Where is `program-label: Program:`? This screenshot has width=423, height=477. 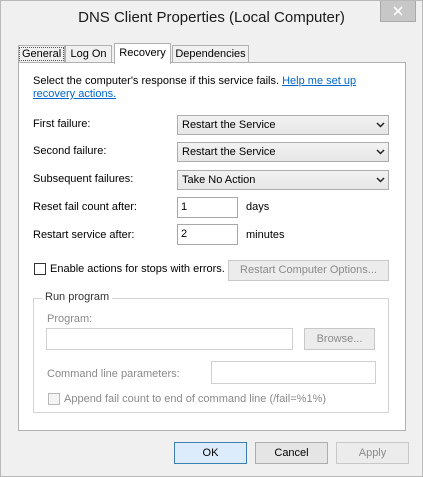 program-label: Program: is located at coordinates (70, 319).